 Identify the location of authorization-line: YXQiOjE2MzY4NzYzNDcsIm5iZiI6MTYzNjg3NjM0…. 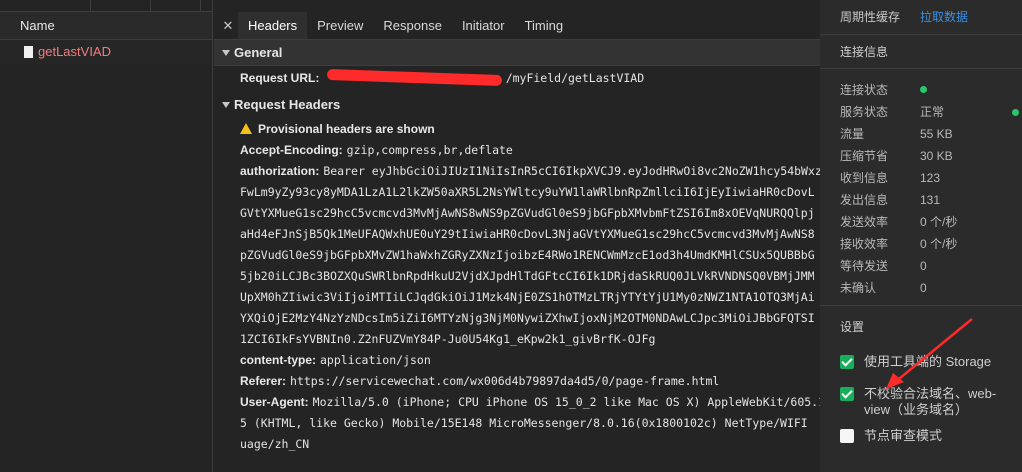
(527, 318).